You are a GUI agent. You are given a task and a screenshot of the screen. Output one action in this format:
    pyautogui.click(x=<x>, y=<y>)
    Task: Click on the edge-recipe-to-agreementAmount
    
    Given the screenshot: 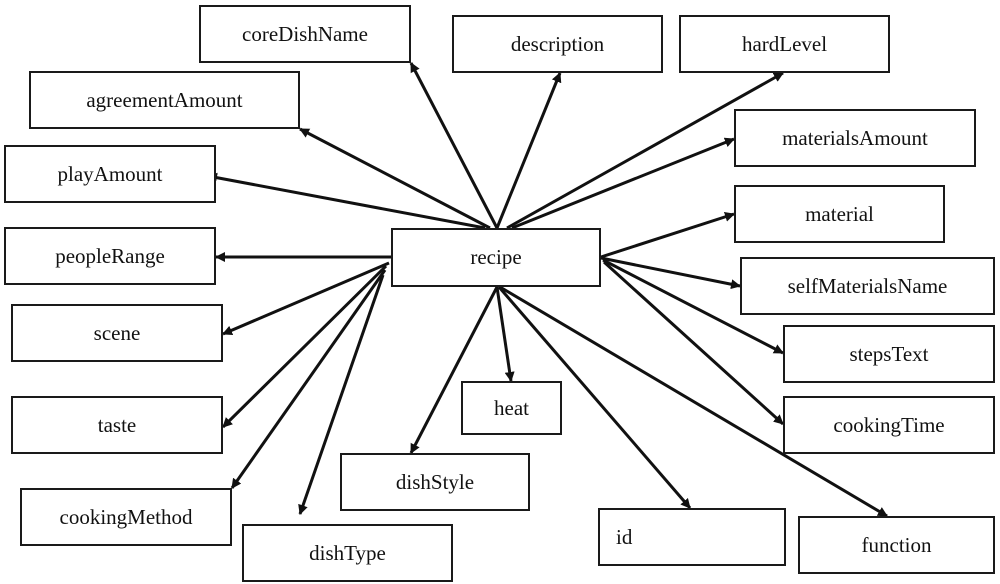 What is the action you would take?
    pyautogui.click(x=395, y=178)
    